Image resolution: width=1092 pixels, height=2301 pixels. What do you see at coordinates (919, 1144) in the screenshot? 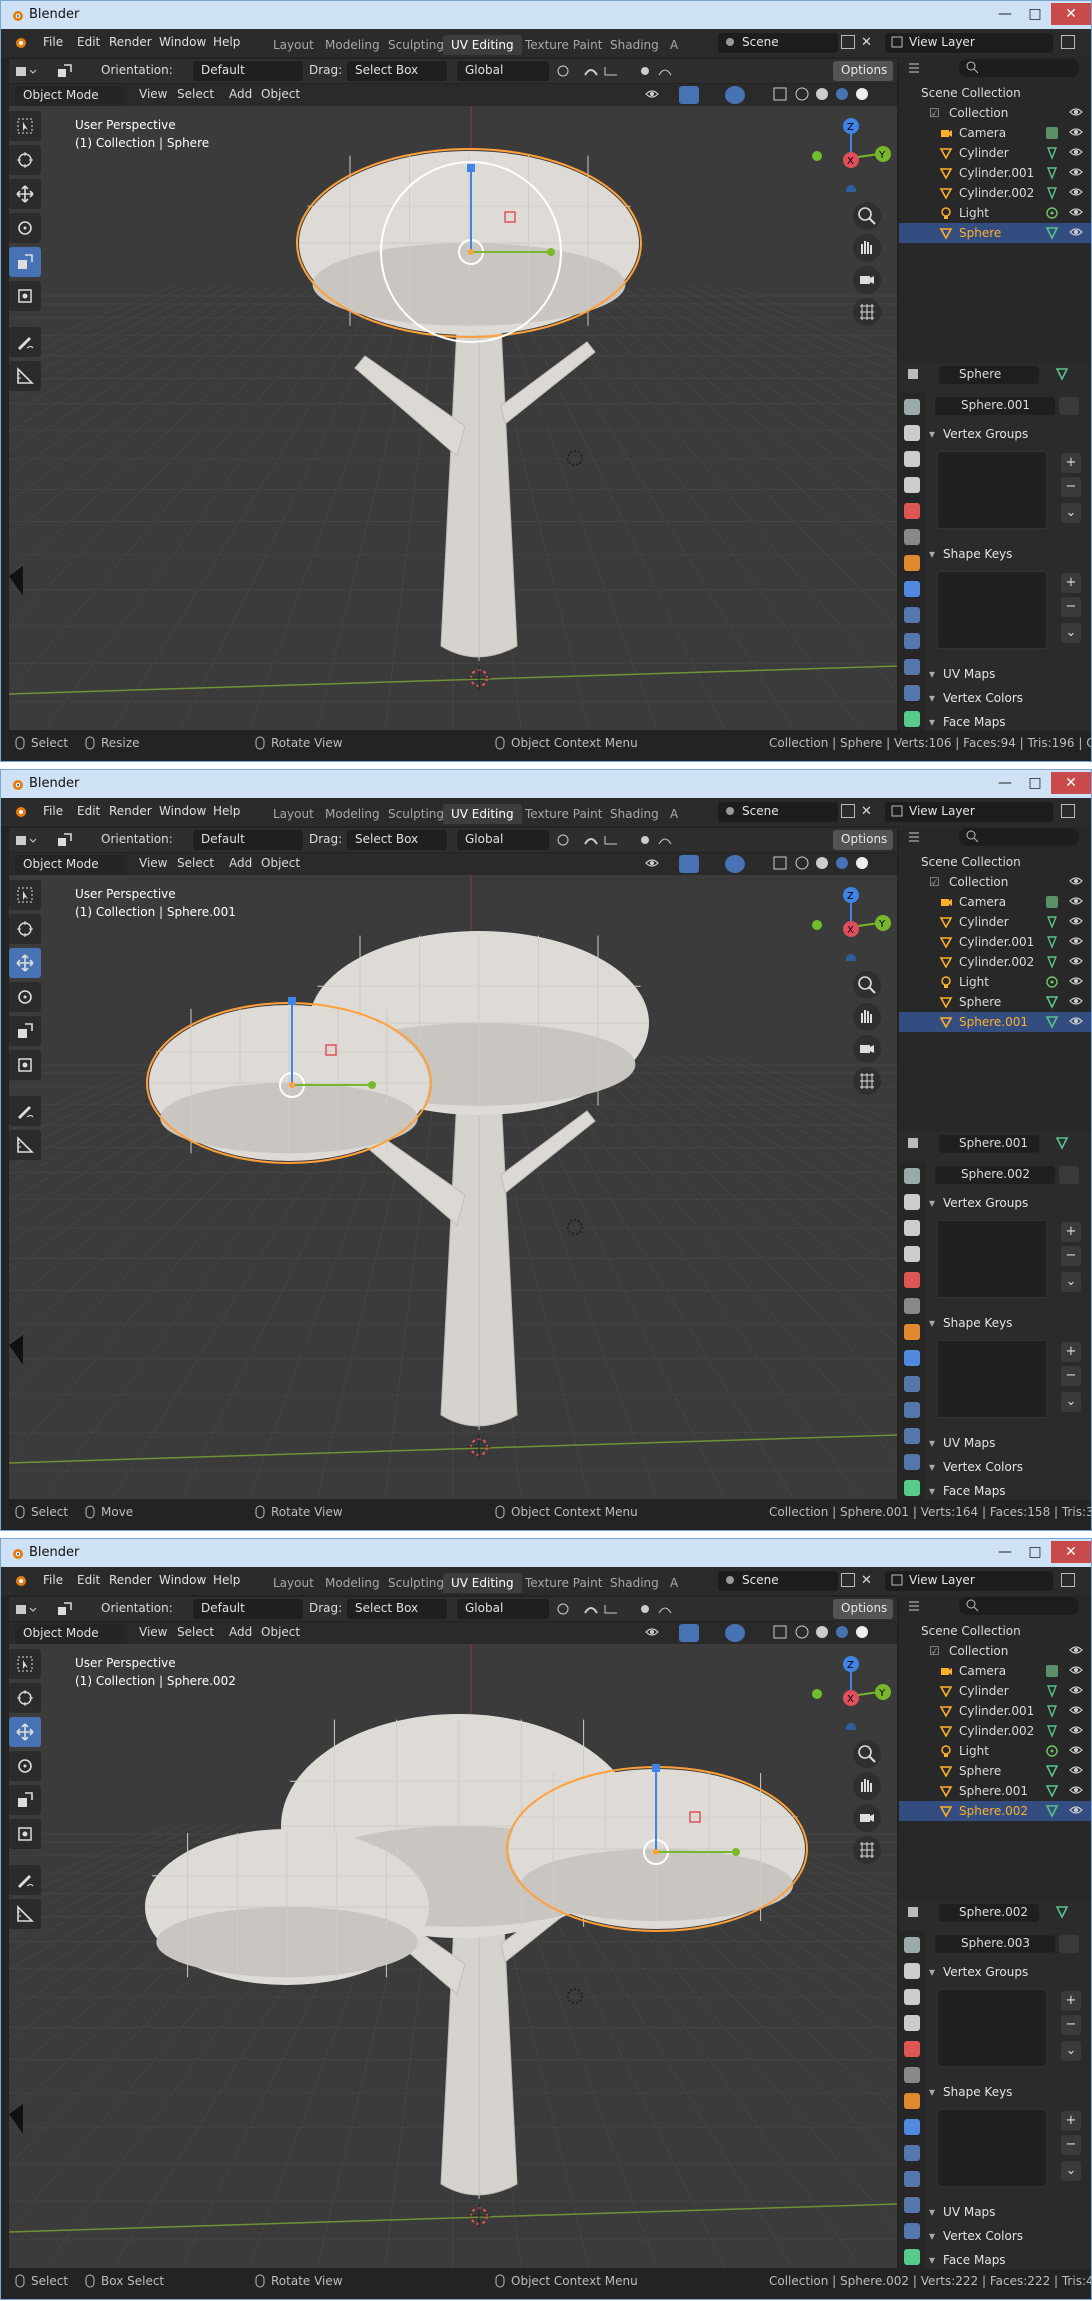
I see `properties-editor-icon` at bounding box center [919, 1144].